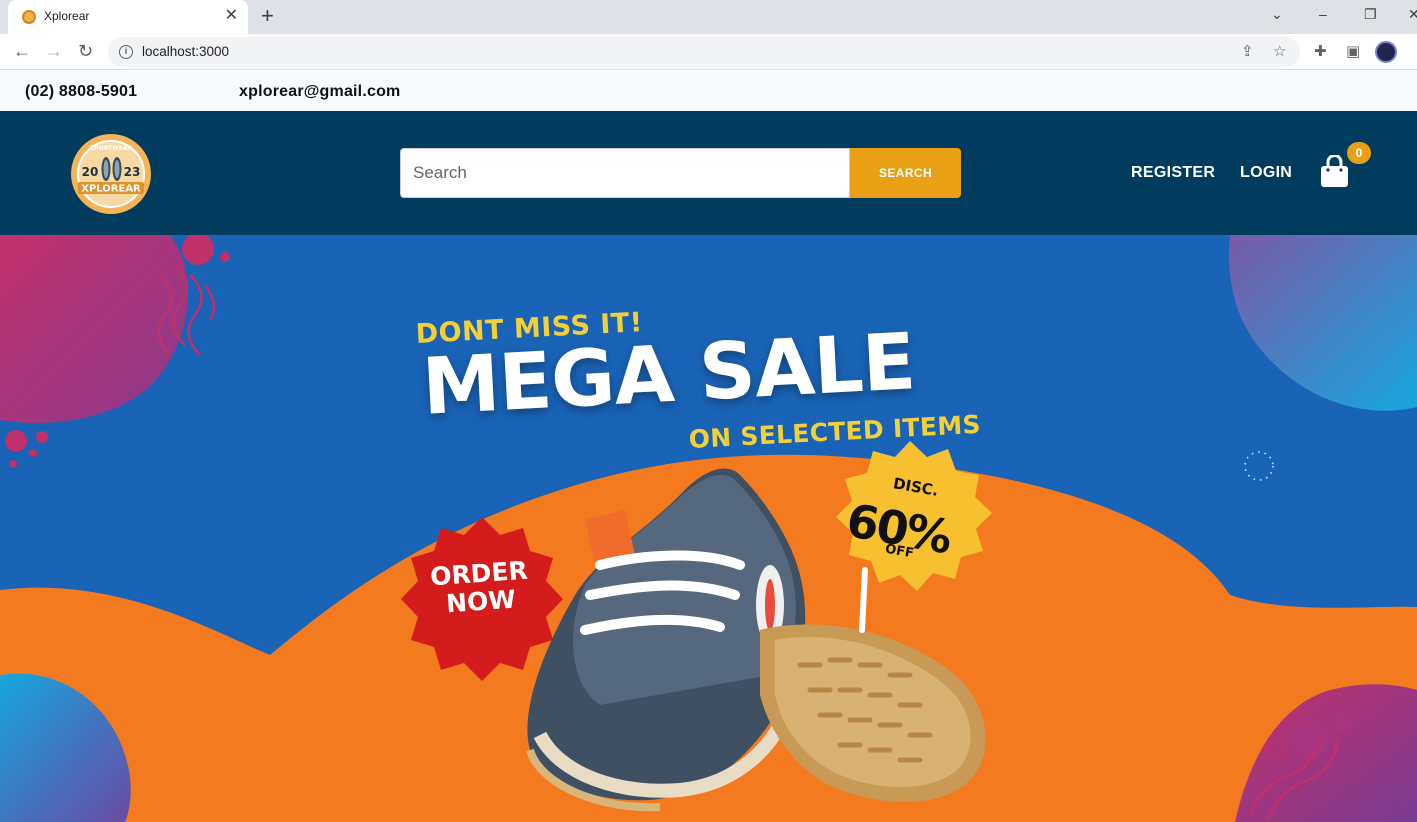  What do you see at coordinates (54, 51) in the screenshot?
I see `forward-icon: →` at bounding box center [54, 51].